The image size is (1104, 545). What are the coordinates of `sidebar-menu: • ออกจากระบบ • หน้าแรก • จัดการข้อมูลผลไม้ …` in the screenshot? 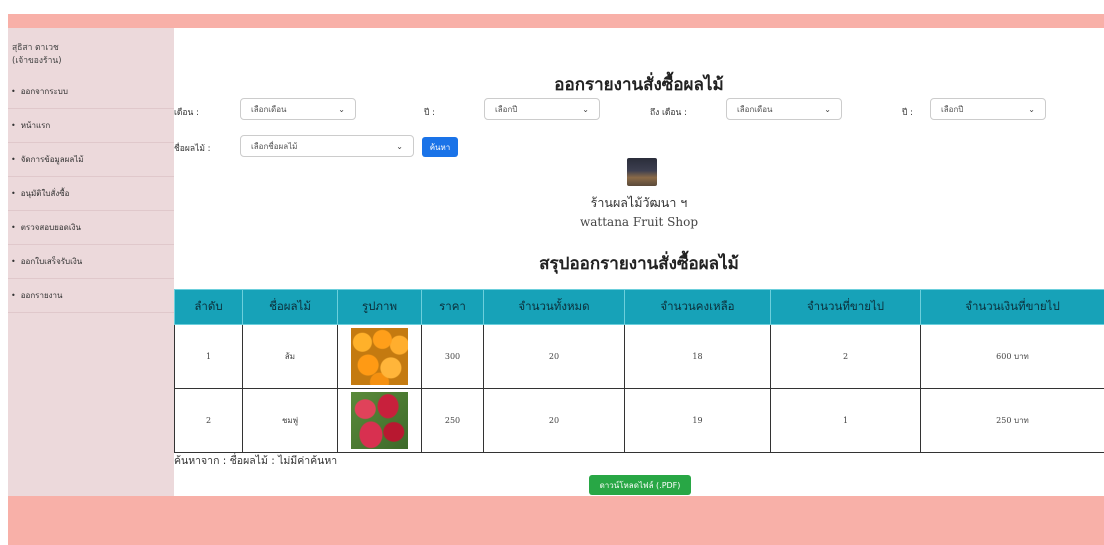 It's located at (91, 194).